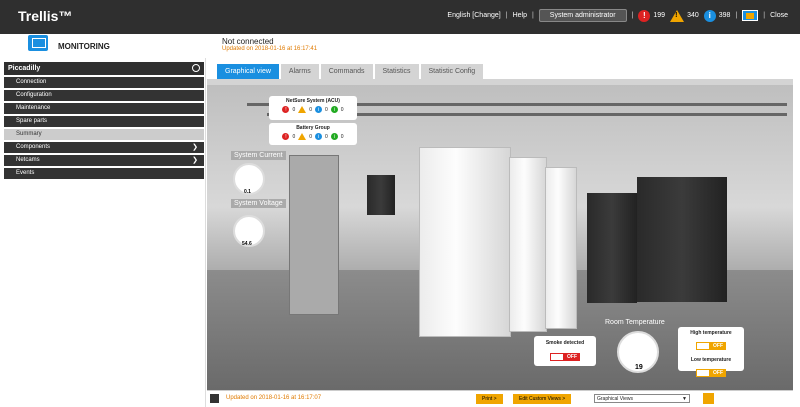  I want to click on power-rack, so click(314, 235).